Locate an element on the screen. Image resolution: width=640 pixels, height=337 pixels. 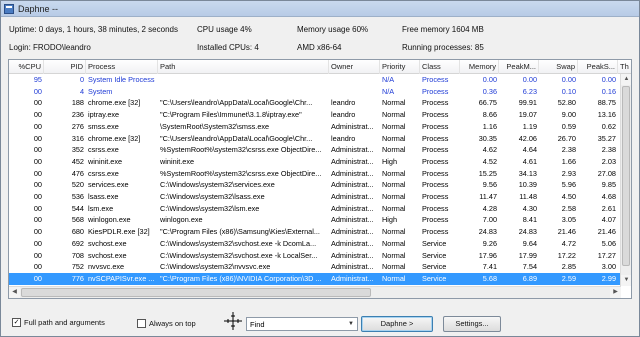
find-combobox: Find ▼ is located at coordinates (302, 324).